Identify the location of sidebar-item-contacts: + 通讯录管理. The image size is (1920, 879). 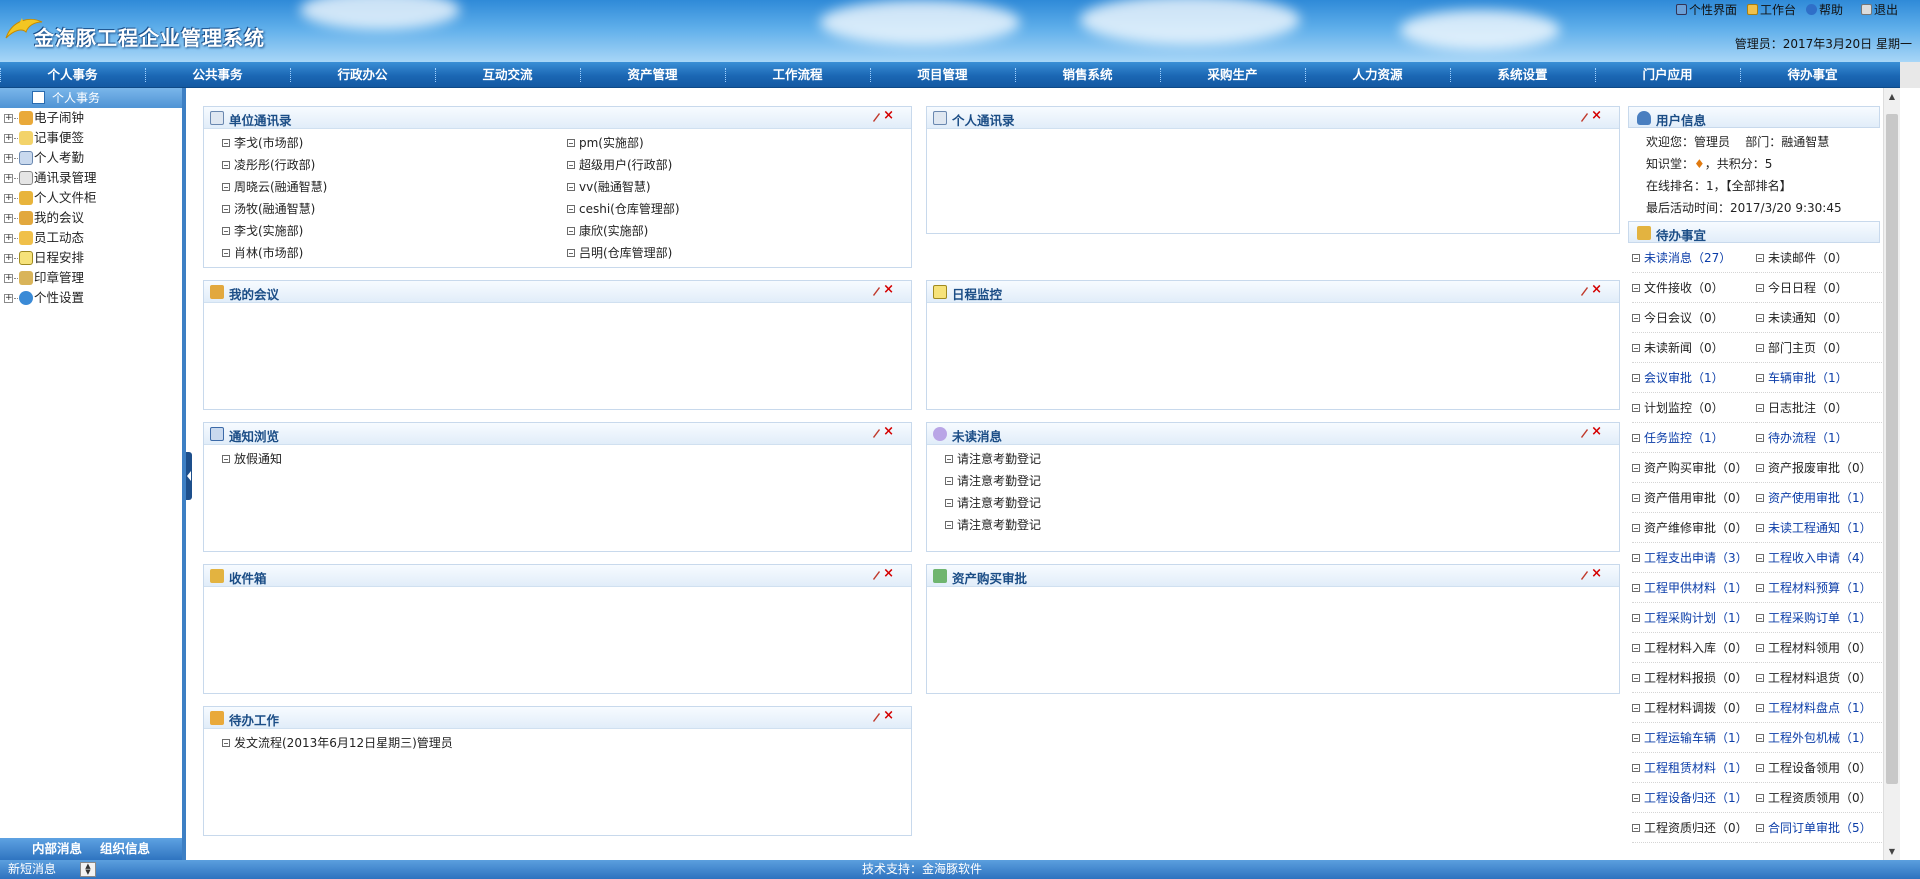
(91, 178).